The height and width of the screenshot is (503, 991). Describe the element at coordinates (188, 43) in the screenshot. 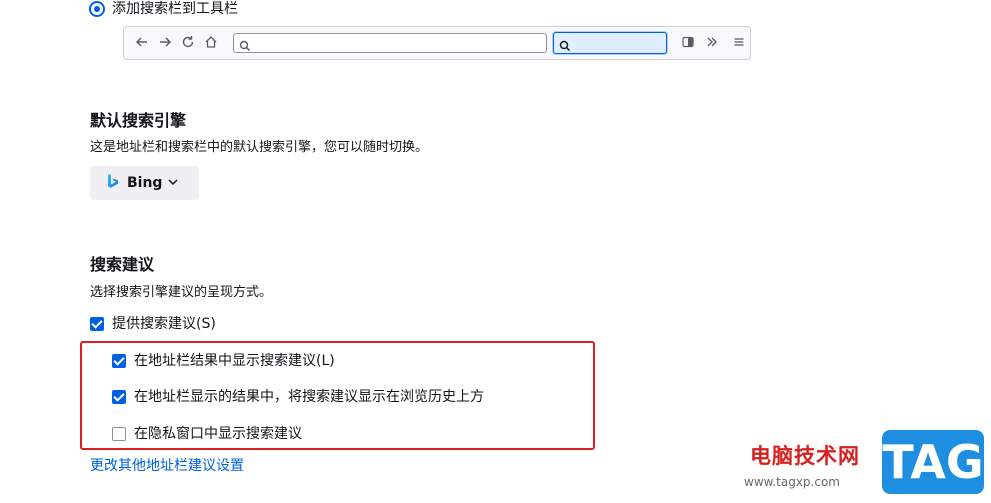

I see `reload-icon` at that location.